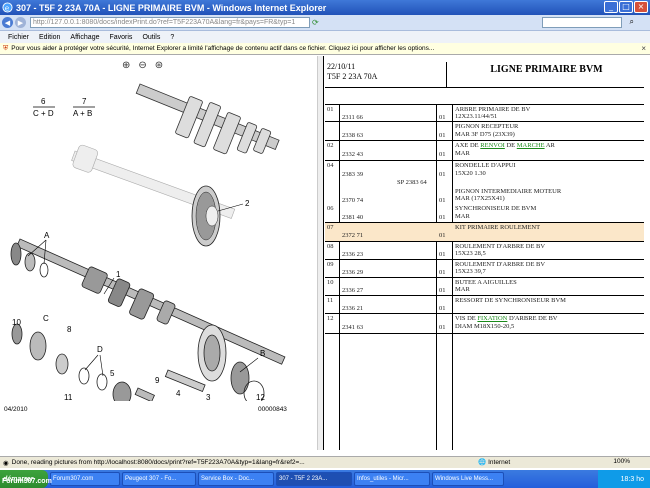 The width and height of the screenshot is (650, 488). What do you see at coordinates (641, 7) in the screenshot?
I see `close-button: ×` at bounding box center [641, 7].